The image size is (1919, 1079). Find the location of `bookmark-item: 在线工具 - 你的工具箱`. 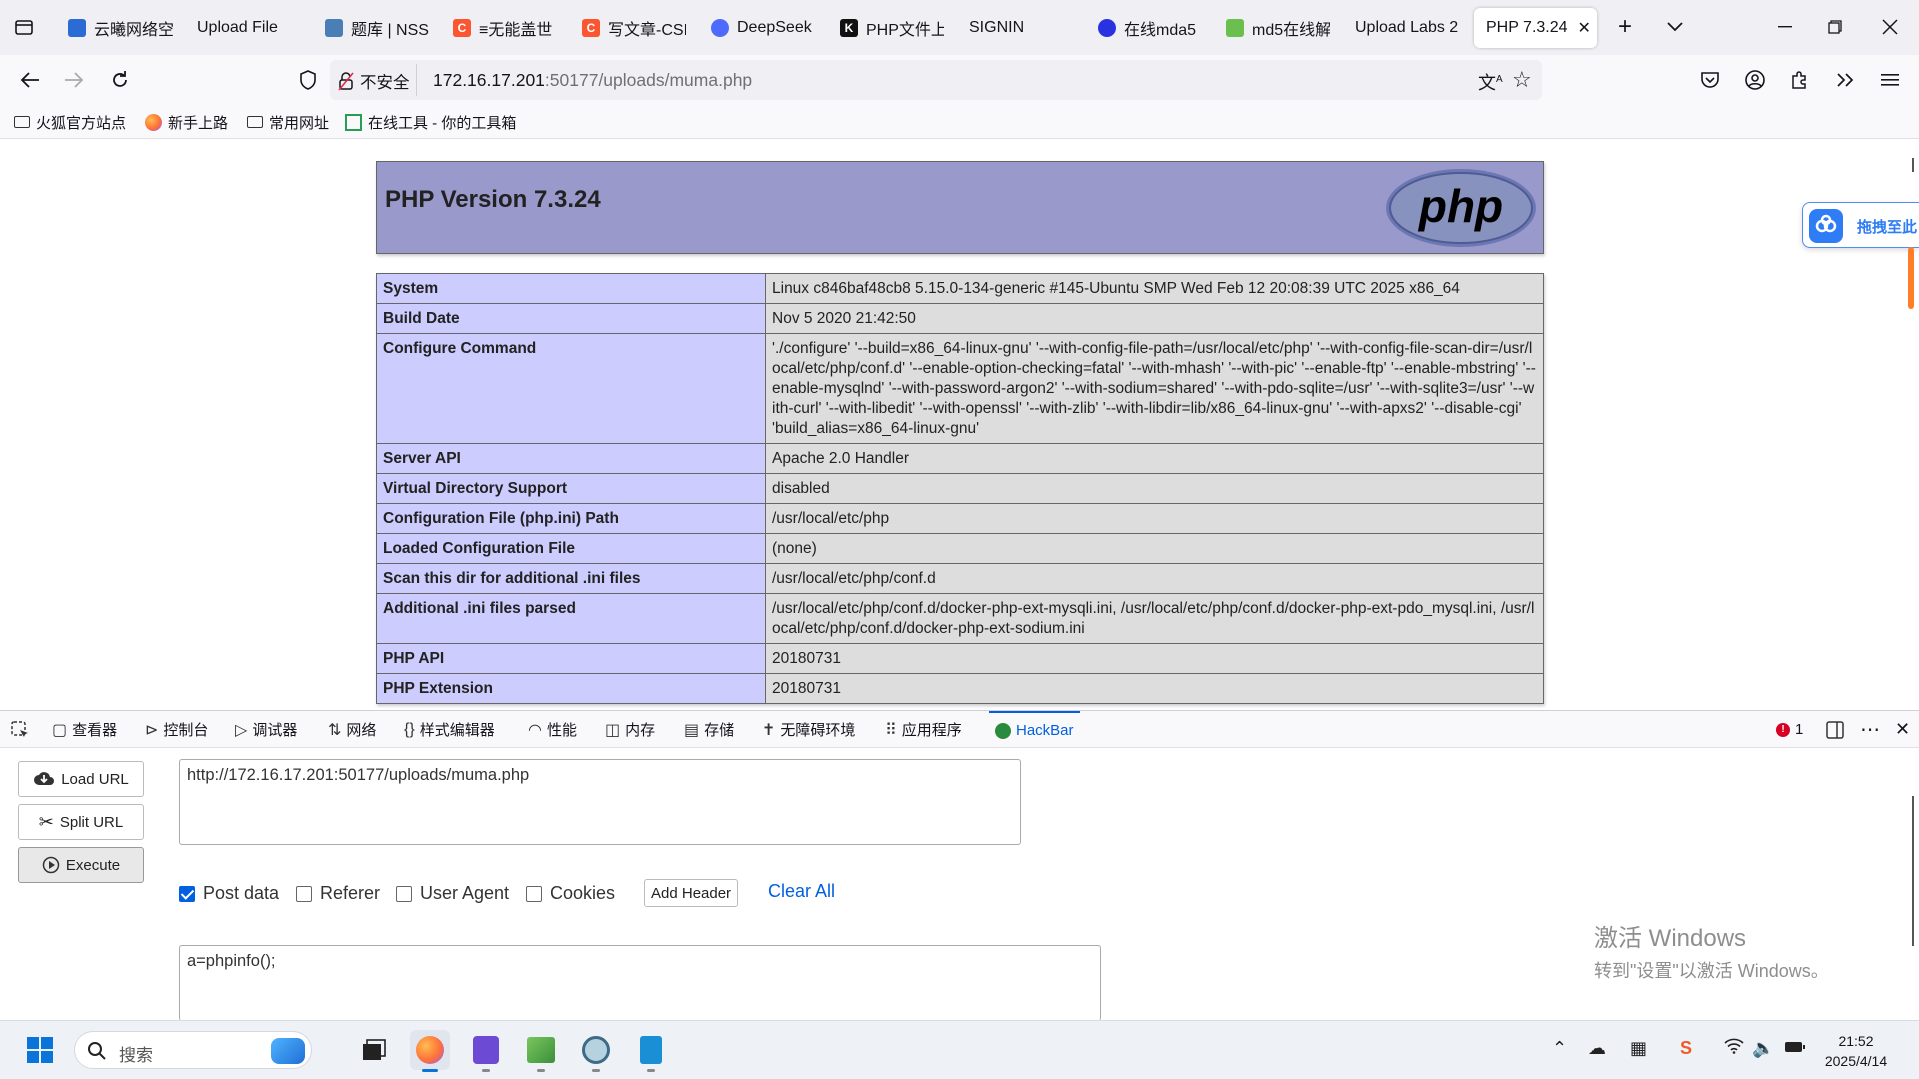

bookmark-item: 在线工具 - 你的工具箱 is located at coordinates (430, 122).